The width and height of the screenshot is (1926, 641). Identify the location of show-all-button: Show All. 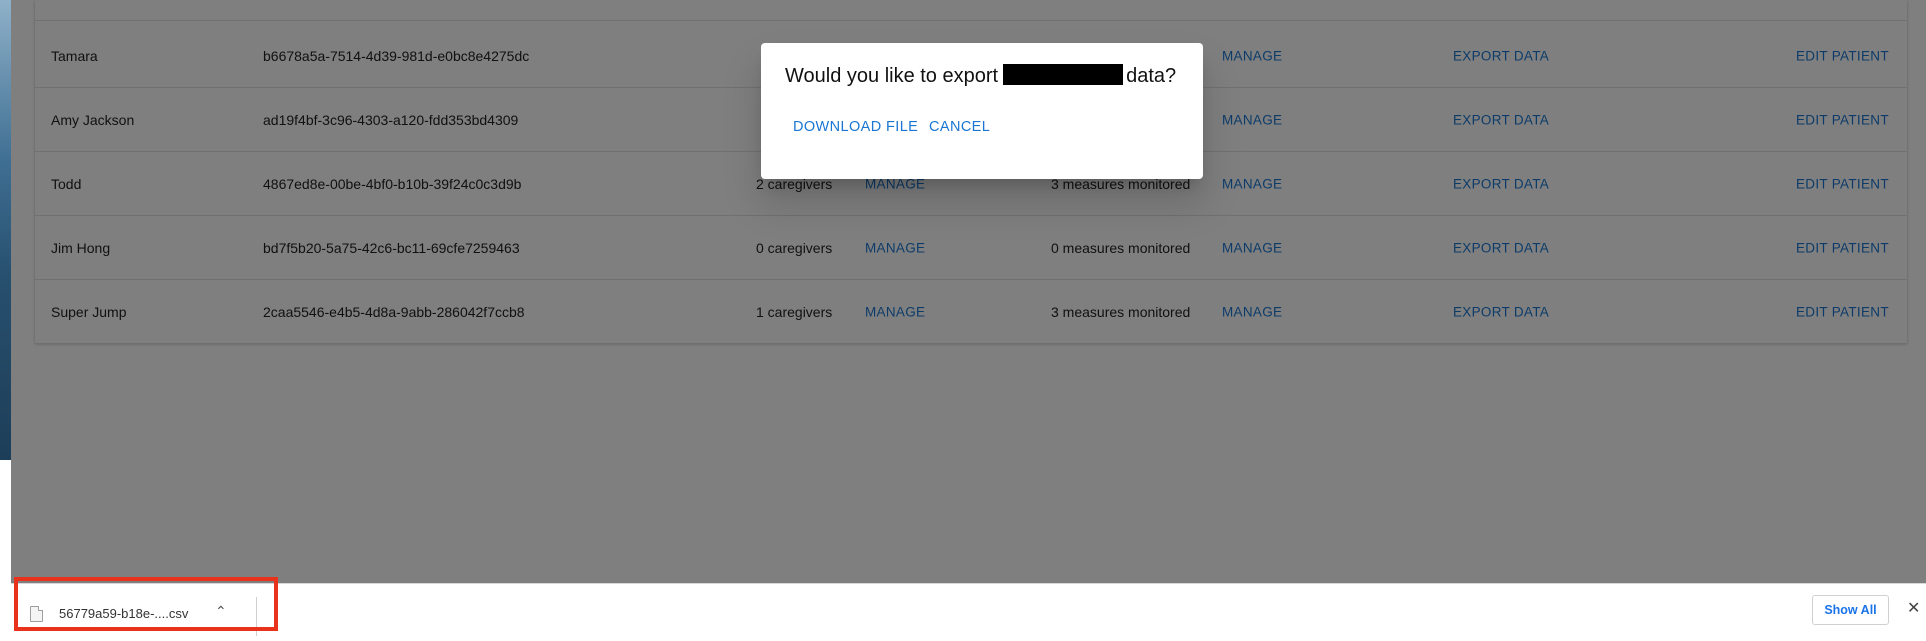
(1850, 610).